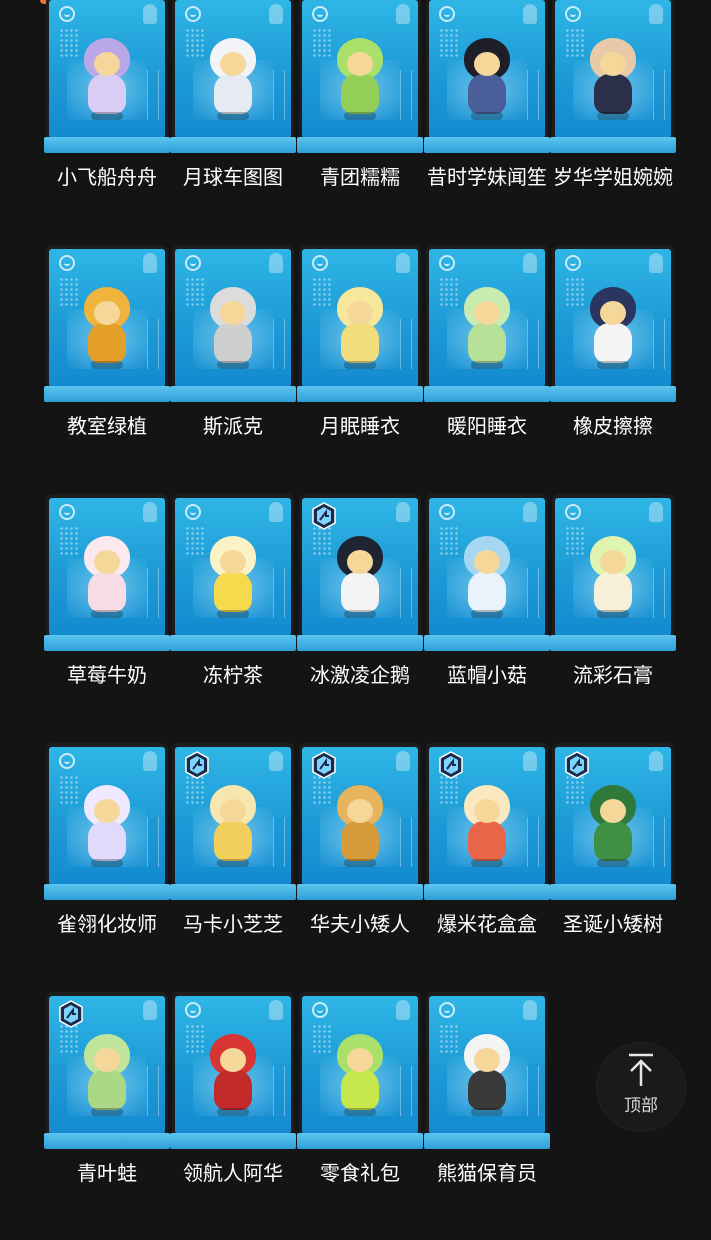 This screenshot has width=711, height=1240. Describe the element at coordinates (487, 122) in the screenshot. I see `collection-item: 昔时学妹闻笙` at that location.